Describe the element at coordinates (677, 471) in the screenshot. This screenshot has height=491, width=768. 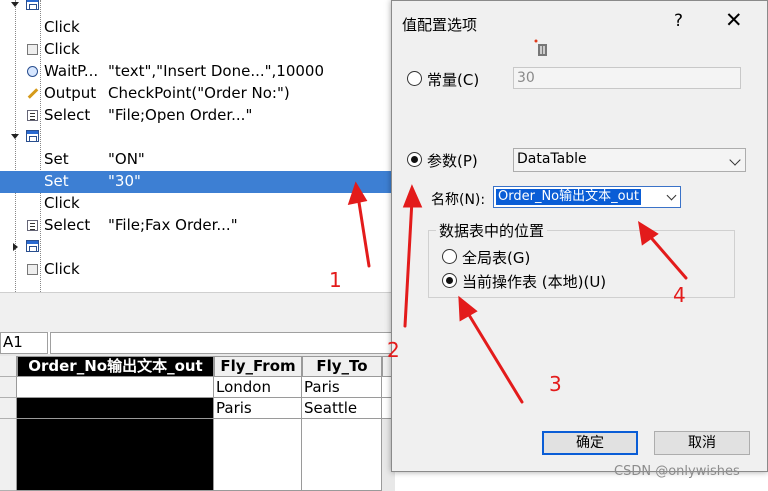
I see `watermark: CSDN @onlywishes` at that location.